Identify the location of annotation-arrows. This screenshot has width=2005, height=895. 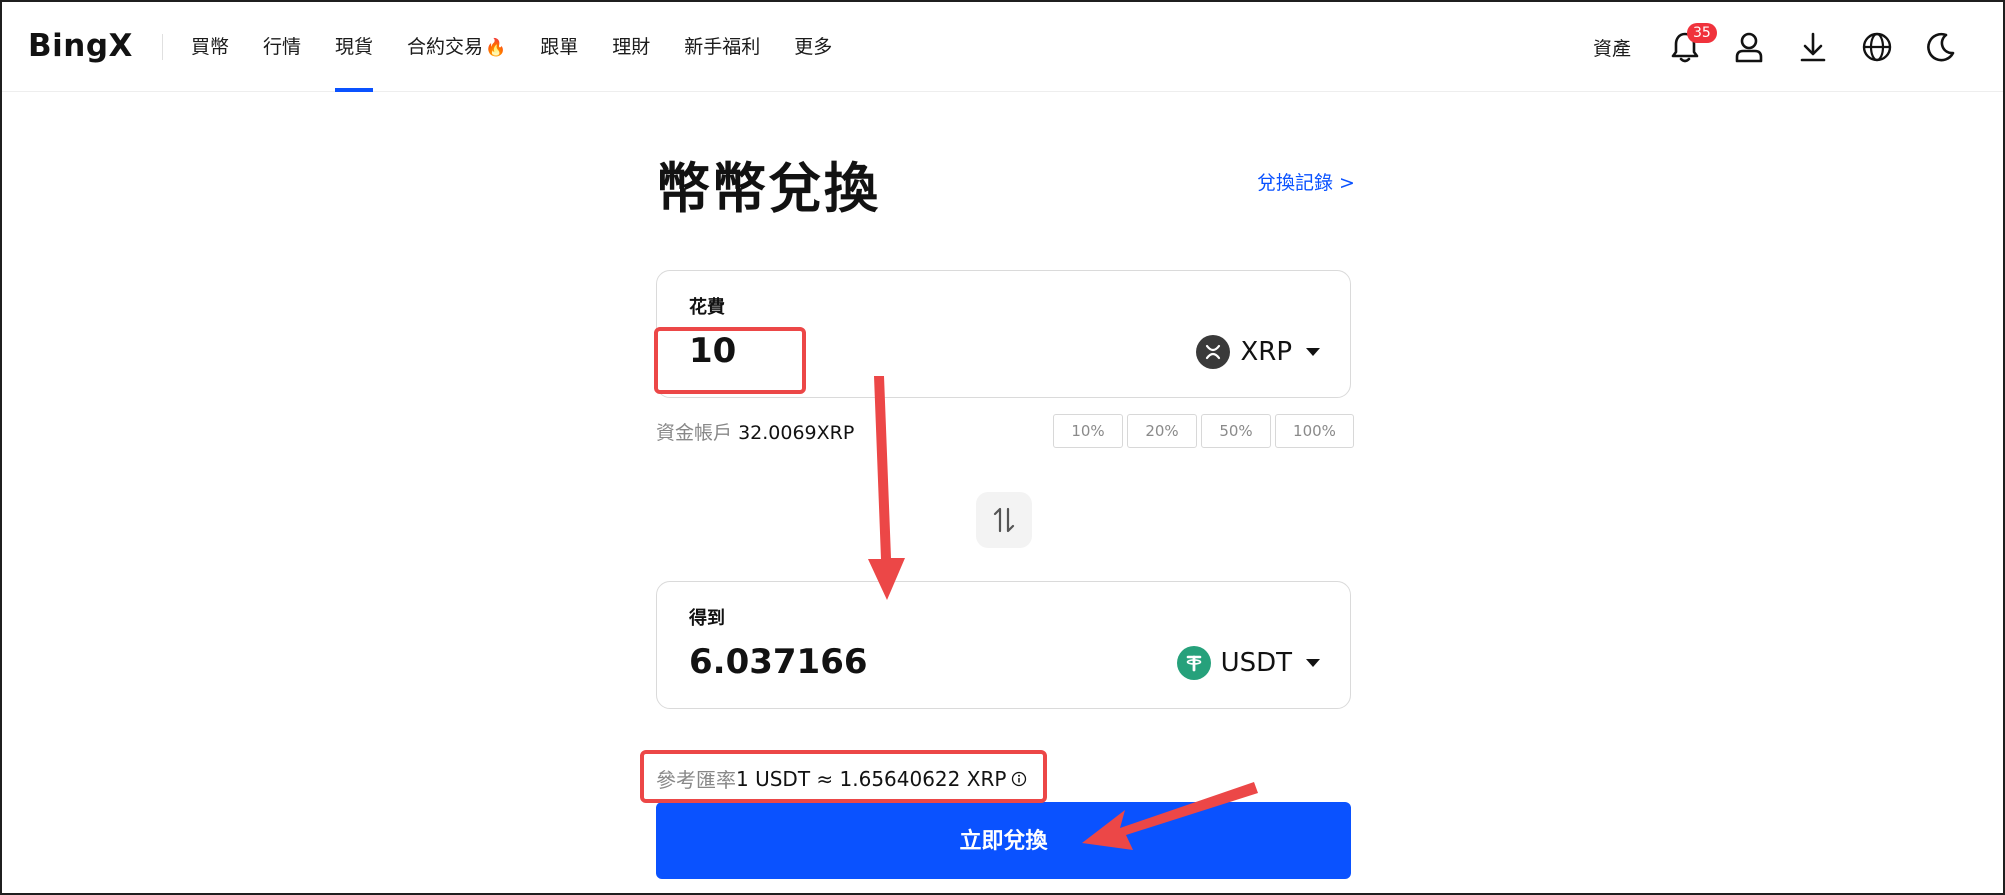
(1063, 613).